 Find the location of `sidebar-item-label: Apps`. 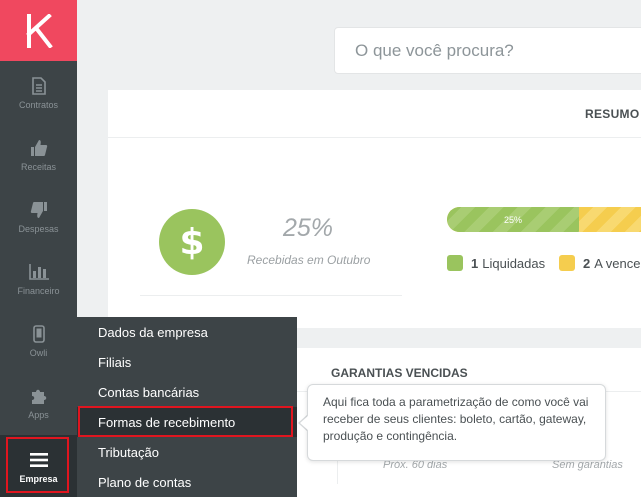

sidebar-item-label: Apps is located at coordinates (38, 414).